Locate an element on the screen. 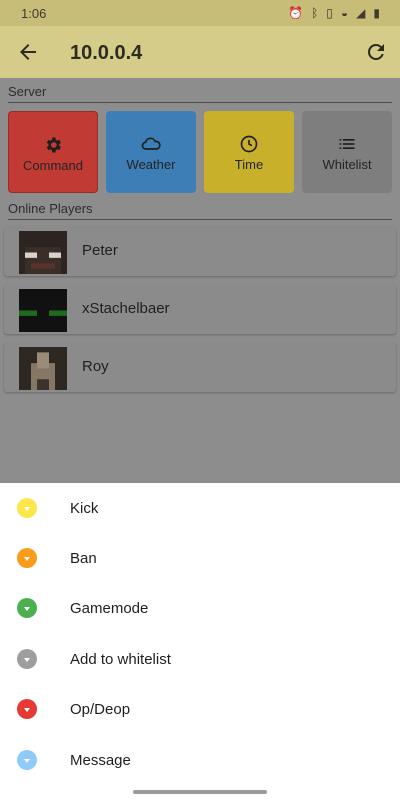  gamemode-label: Gamemode is located at coordinates (109, 608).